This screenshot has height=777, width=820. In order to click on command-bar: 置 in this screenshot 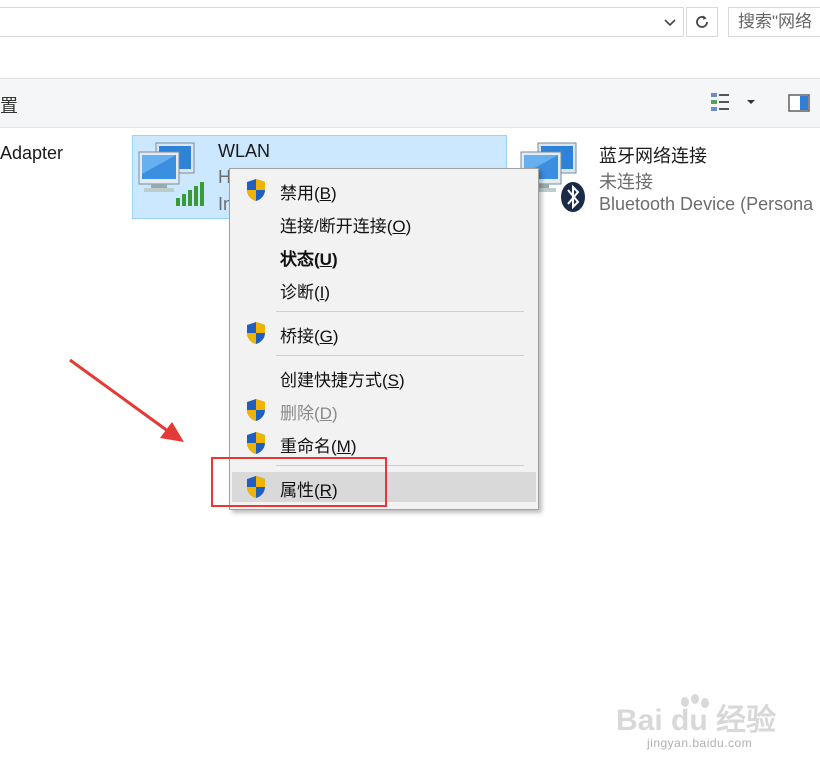, I will do `click(410, 103)`.